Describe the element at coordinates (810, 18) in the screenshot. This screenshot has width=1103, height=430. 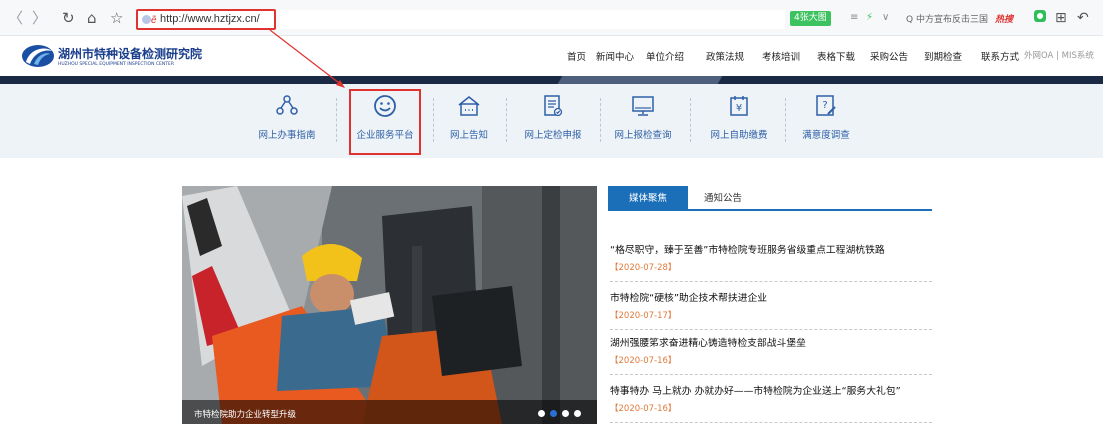
I see `image-extension-badge: 4张大图` at that location.